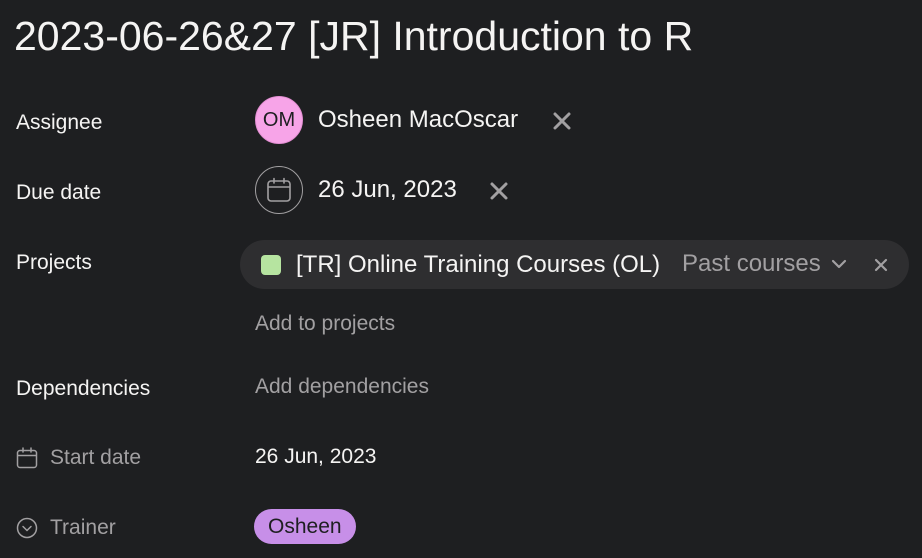 The height and width of the screenshot is (558, 922). I want to click on start-date-label: Start date, so click(96, 457).